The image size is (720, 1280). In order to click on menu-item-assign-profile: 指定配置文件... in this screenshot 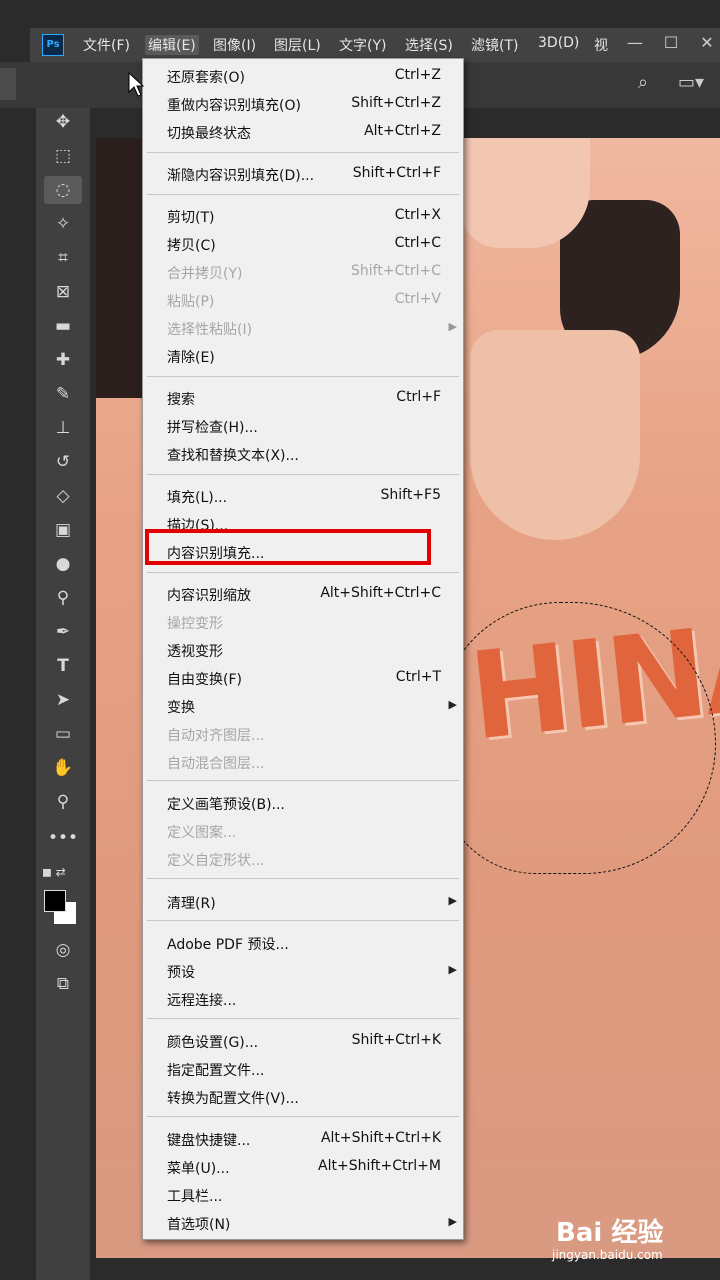, I will do `click(303, 1069)`.